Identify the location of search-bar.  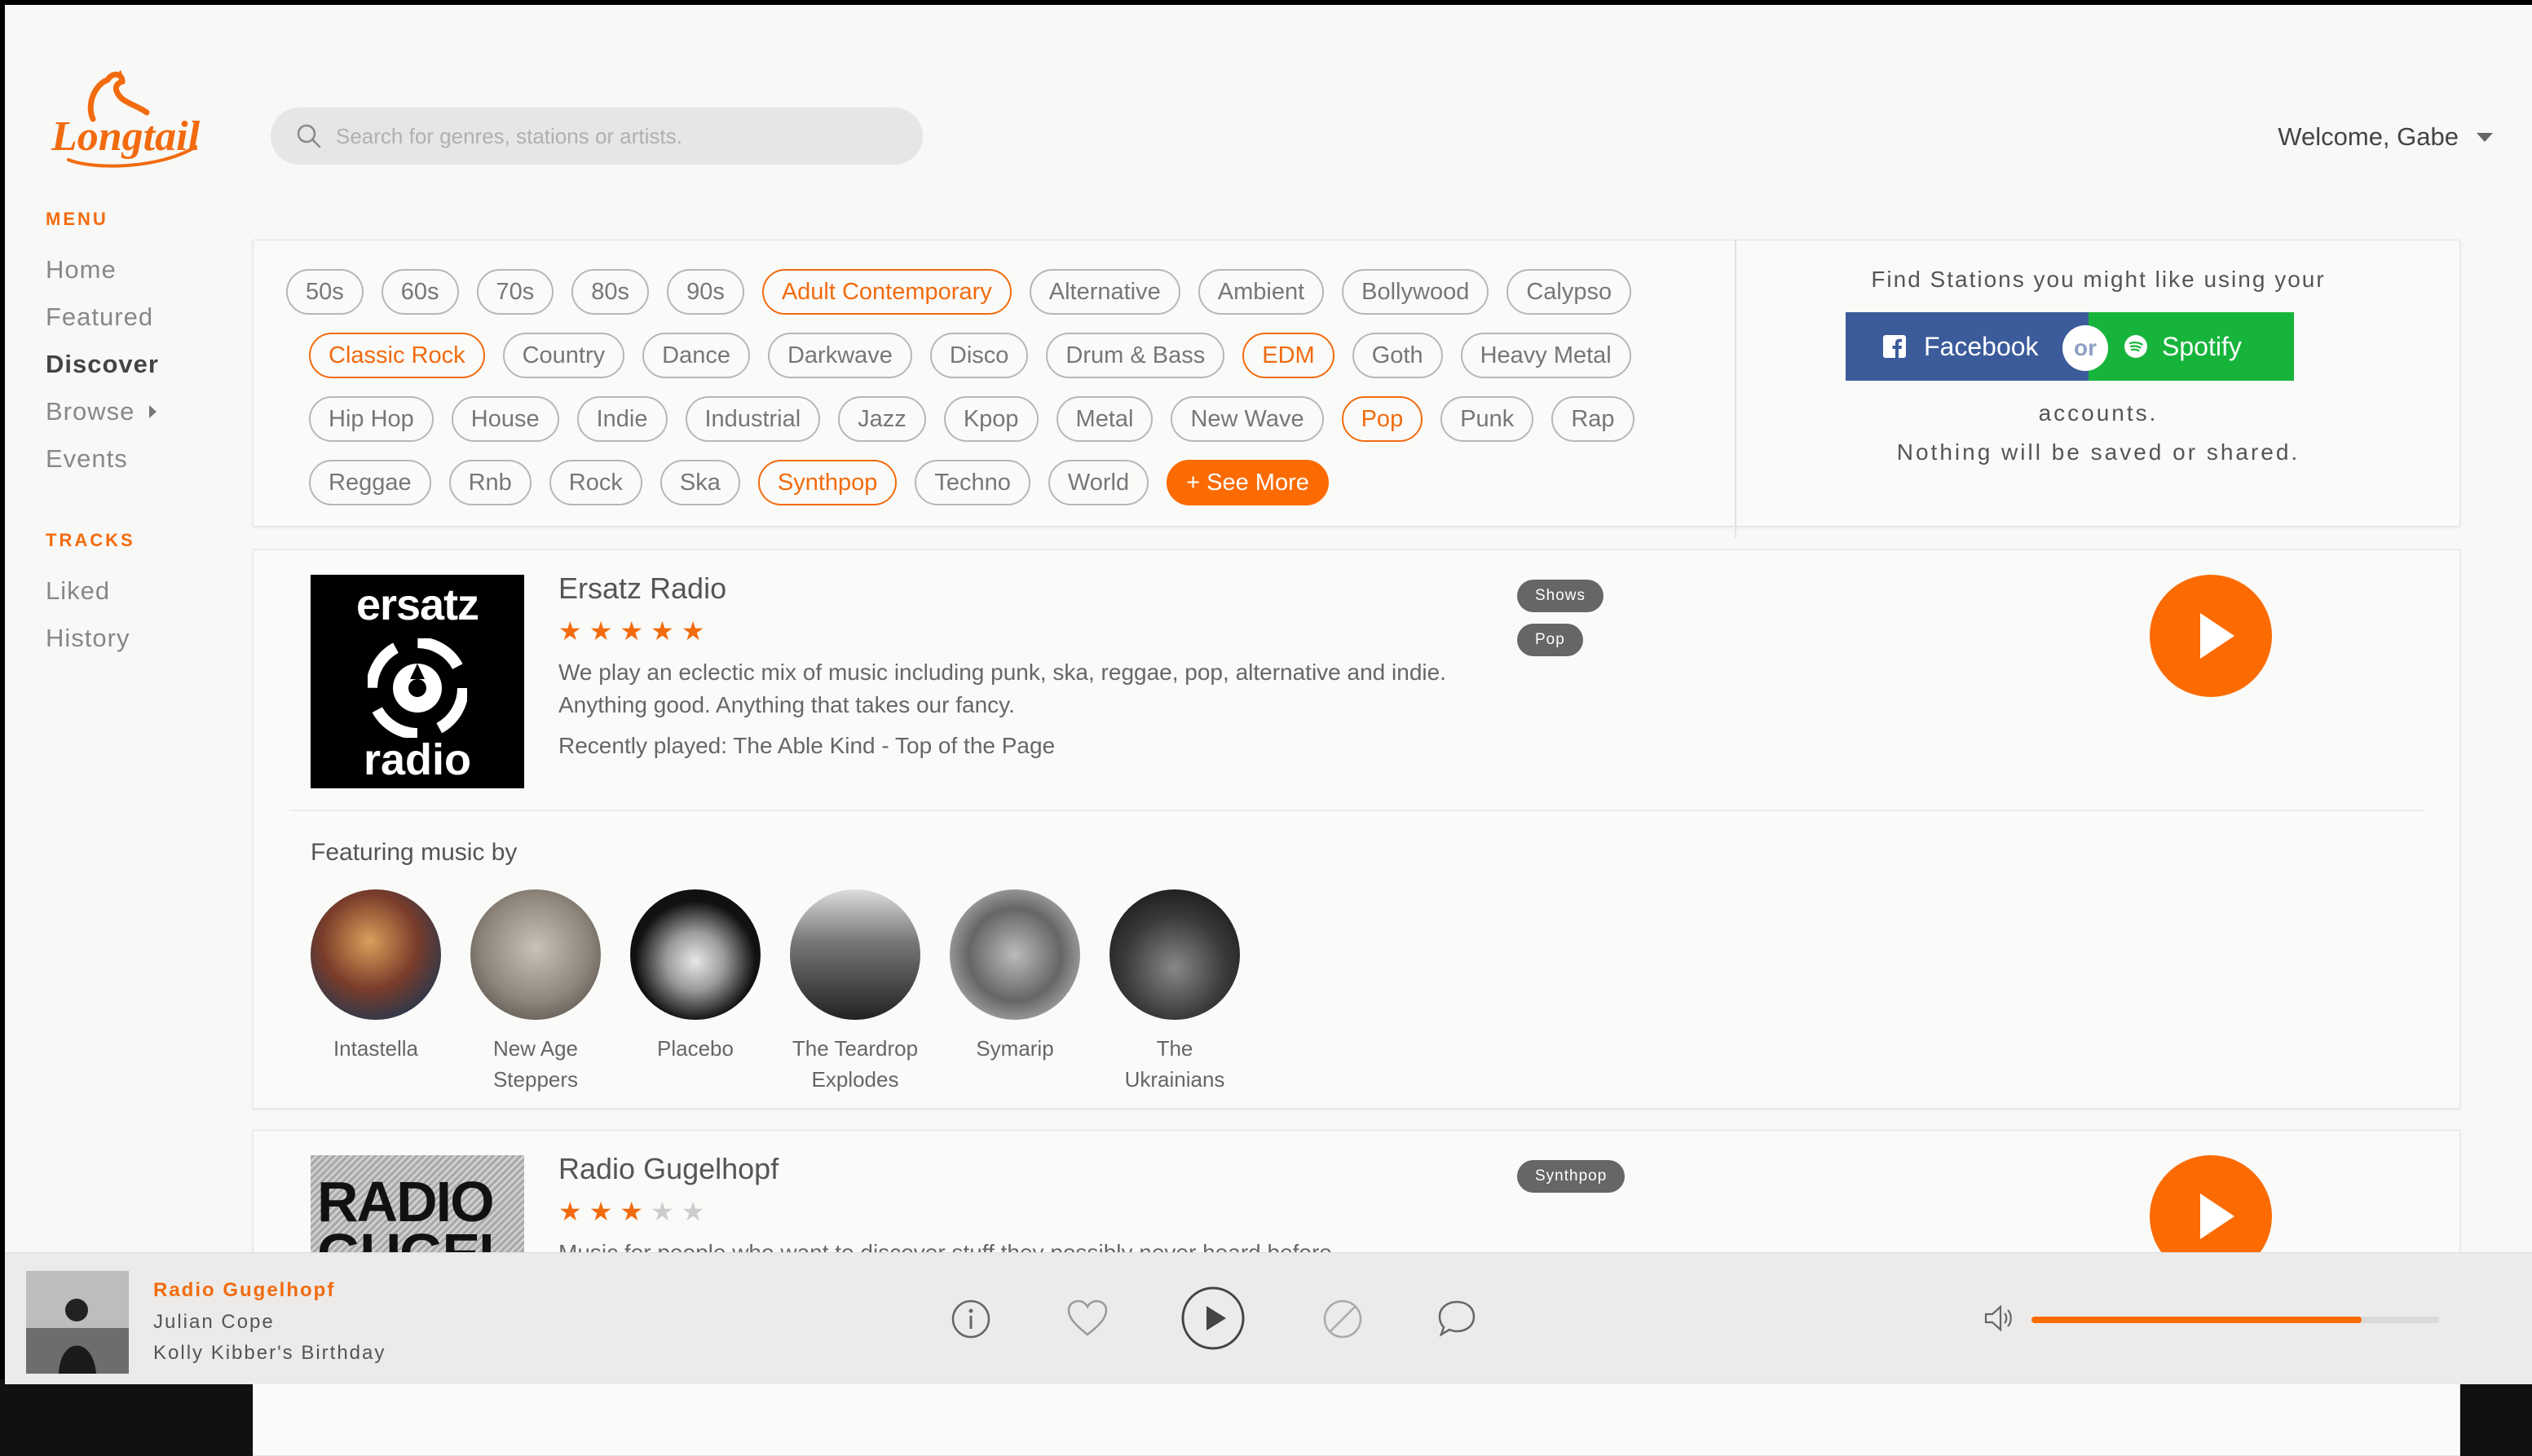
(597, 136).